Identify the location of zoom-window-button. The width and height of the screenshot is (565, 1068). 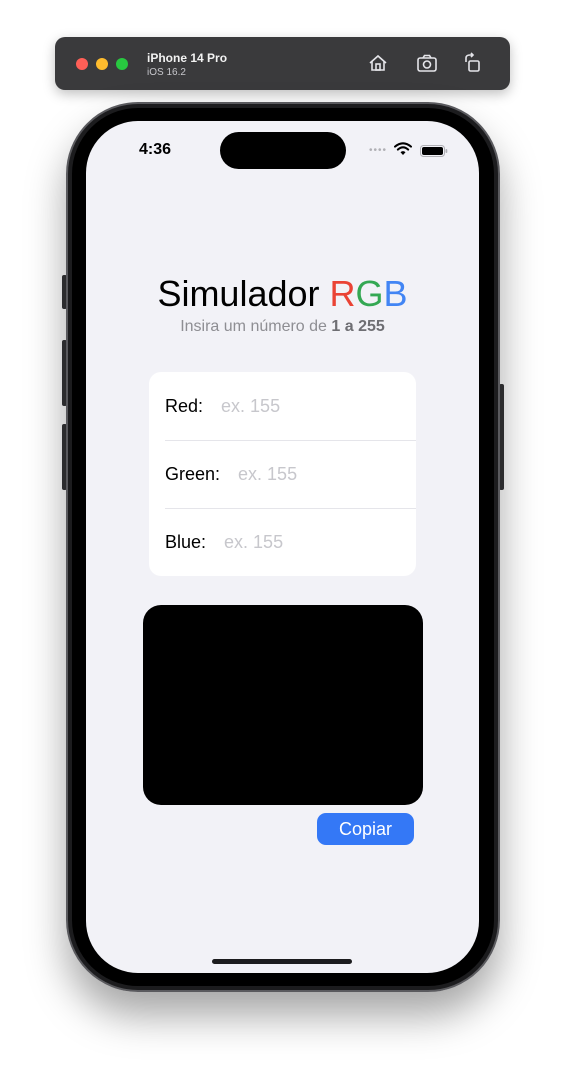
(122, 64).